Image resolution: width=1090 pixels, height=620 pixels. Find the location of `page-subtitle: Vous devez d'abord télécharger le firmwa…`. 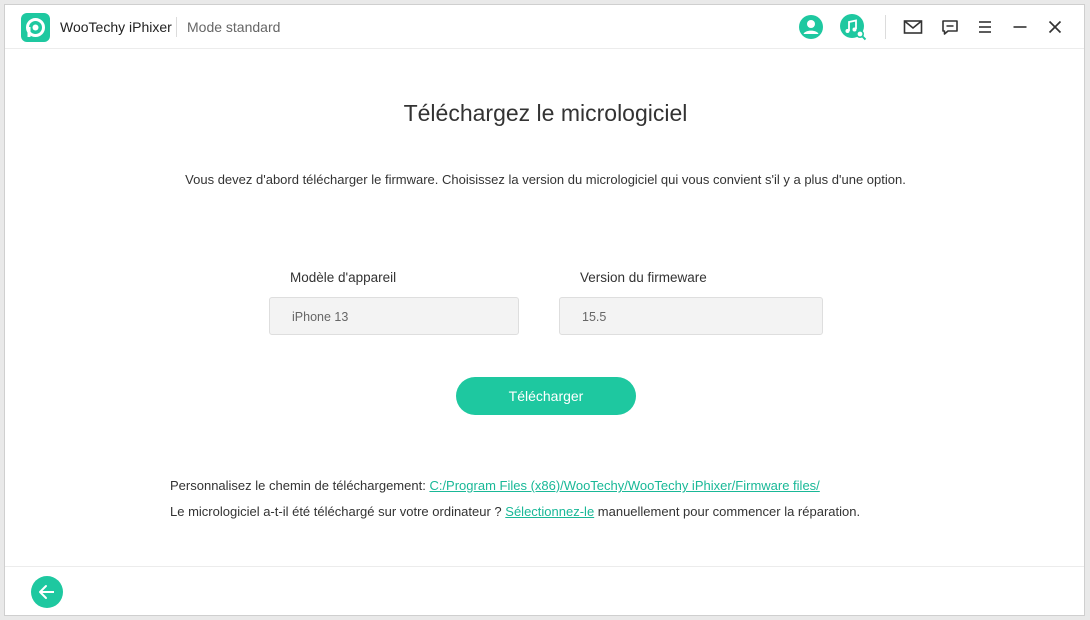

page-subtitle: Vous devez d'abord télécharger le firmwa… is located at coordinates (545, 179).